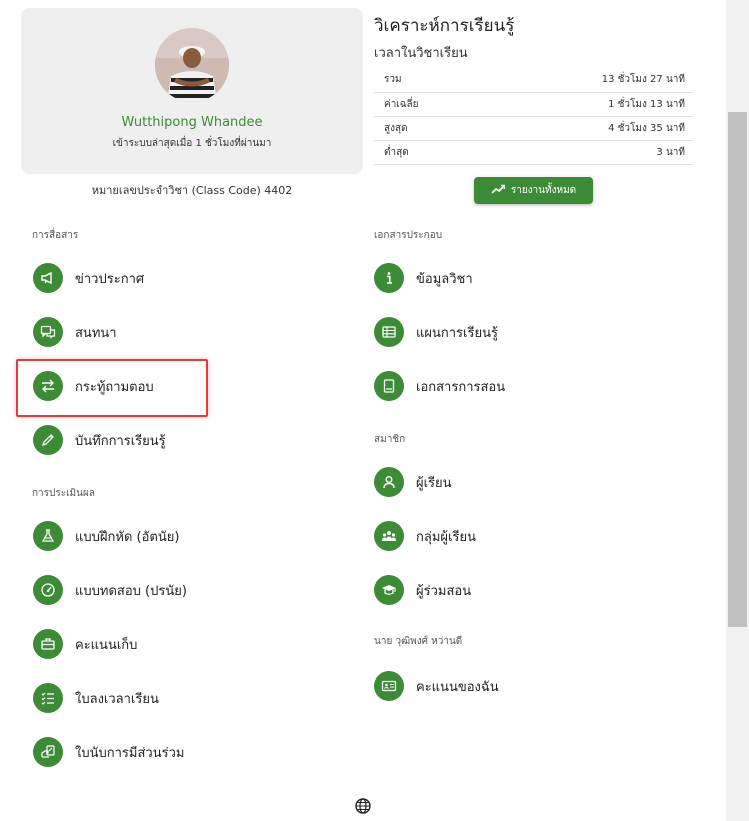 This screenshot has width=749, height=821. Describe the element at coordinates (63, 493) in the screenshot. I see `section-assessment: การประเมินผล` at that location.